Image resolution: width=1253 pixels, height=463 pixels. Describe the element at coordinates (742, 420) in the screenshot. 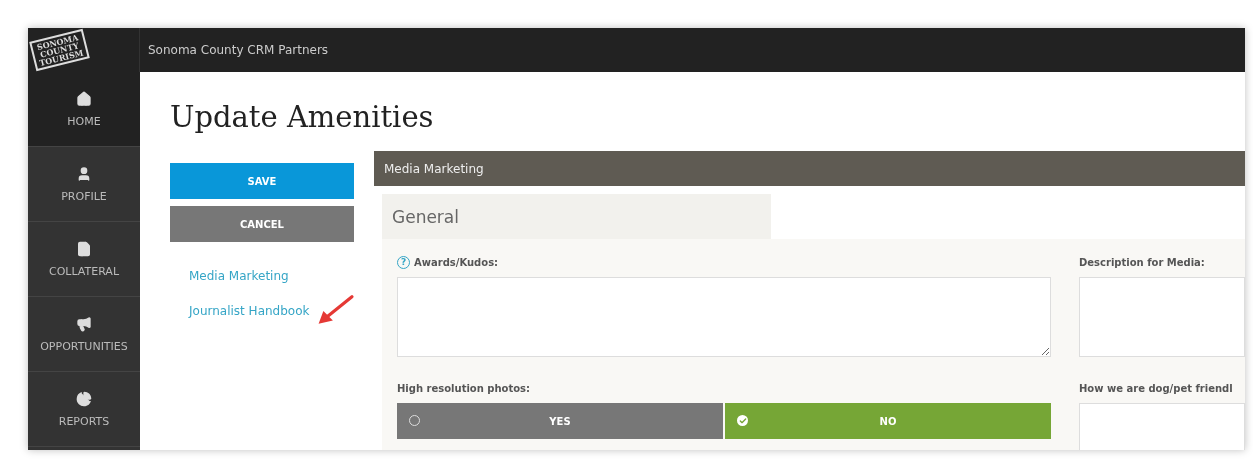

I see `check-icon` at that location.